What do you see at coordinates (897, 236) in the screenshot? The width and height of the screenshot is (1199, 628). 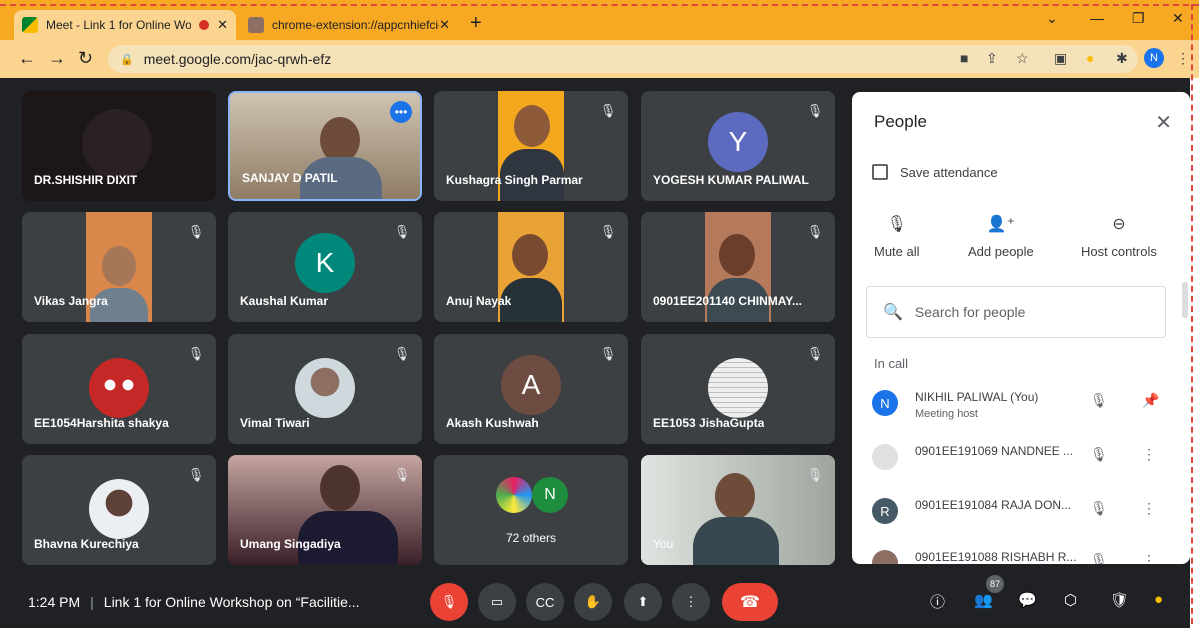 I see `mute-all-button: 🎙 Mute all` at bounding box center [897, 236].